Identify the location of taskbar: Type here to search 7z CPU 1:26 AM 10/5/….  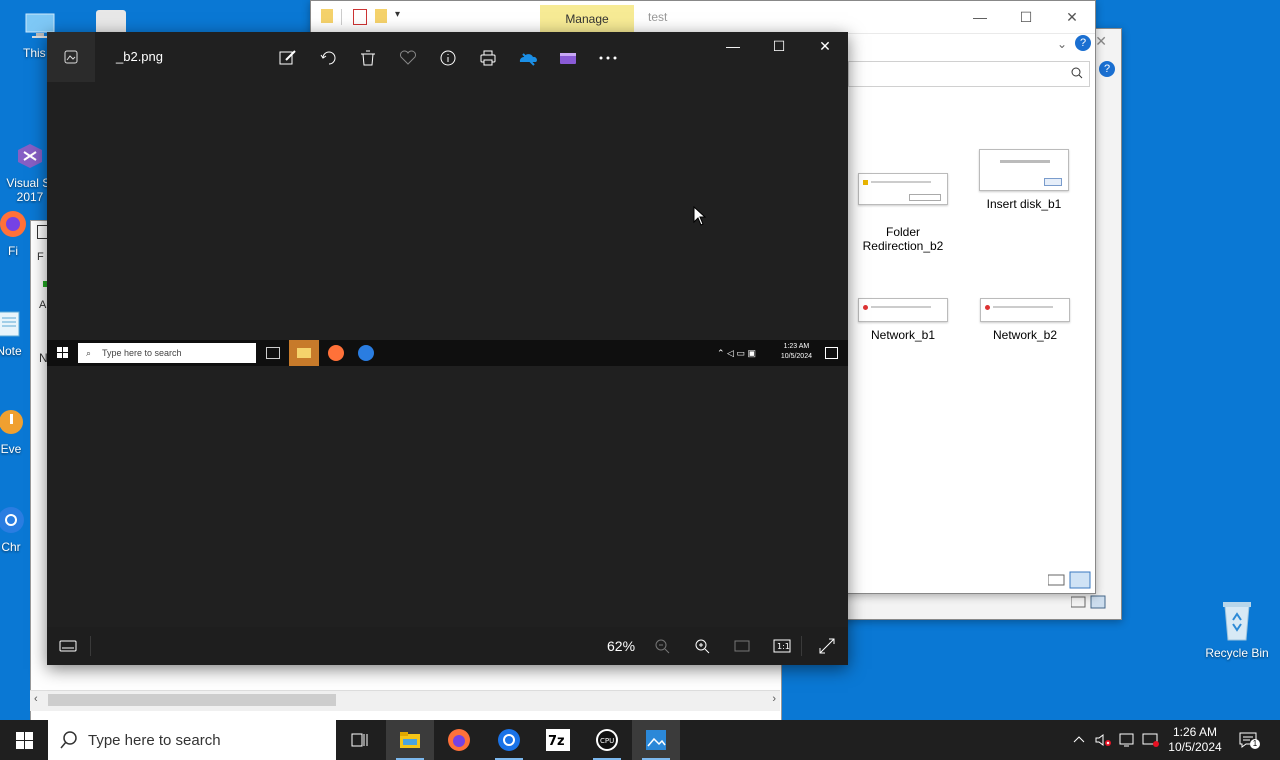
(640, 740).